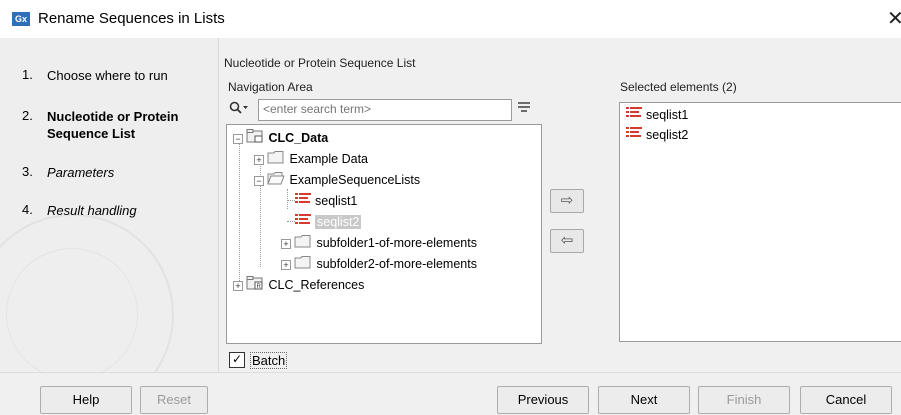 The image size is (901, 415). Describe the element at coordinates (450, 19) in the screenshot. I see `title-bar: Gx Rename Sequences in Lists ✕` at that location.